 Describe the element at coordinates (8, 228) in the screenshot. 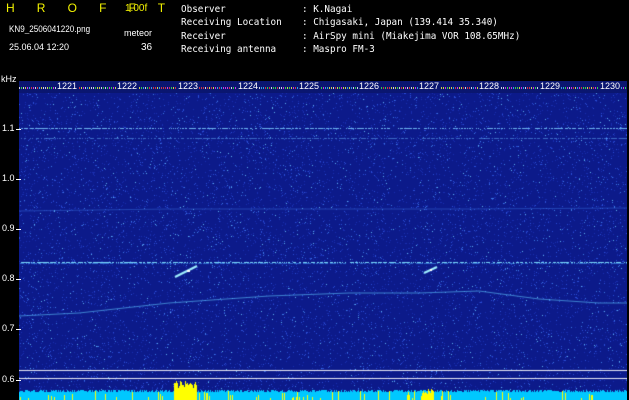

I see `y-tick-label: 0.9` at that location.